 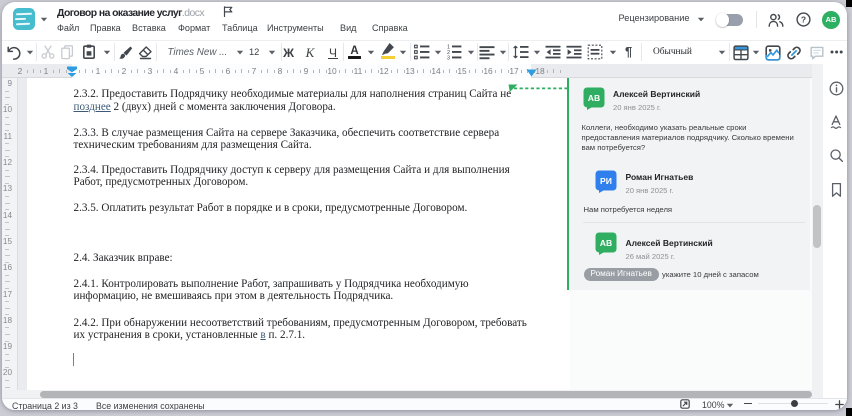 What do you see at coordinates (606, 181) in the screenshot?
I see `svg-text: РИ` at bounding box center [606, 181].